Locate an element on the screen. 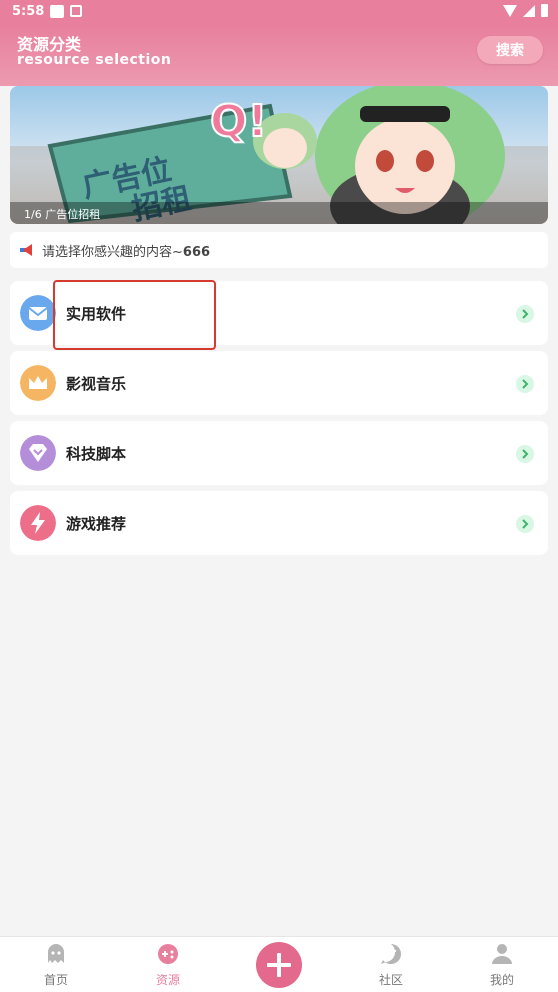  svg-text: Q! is located at coordinates (238, 121).